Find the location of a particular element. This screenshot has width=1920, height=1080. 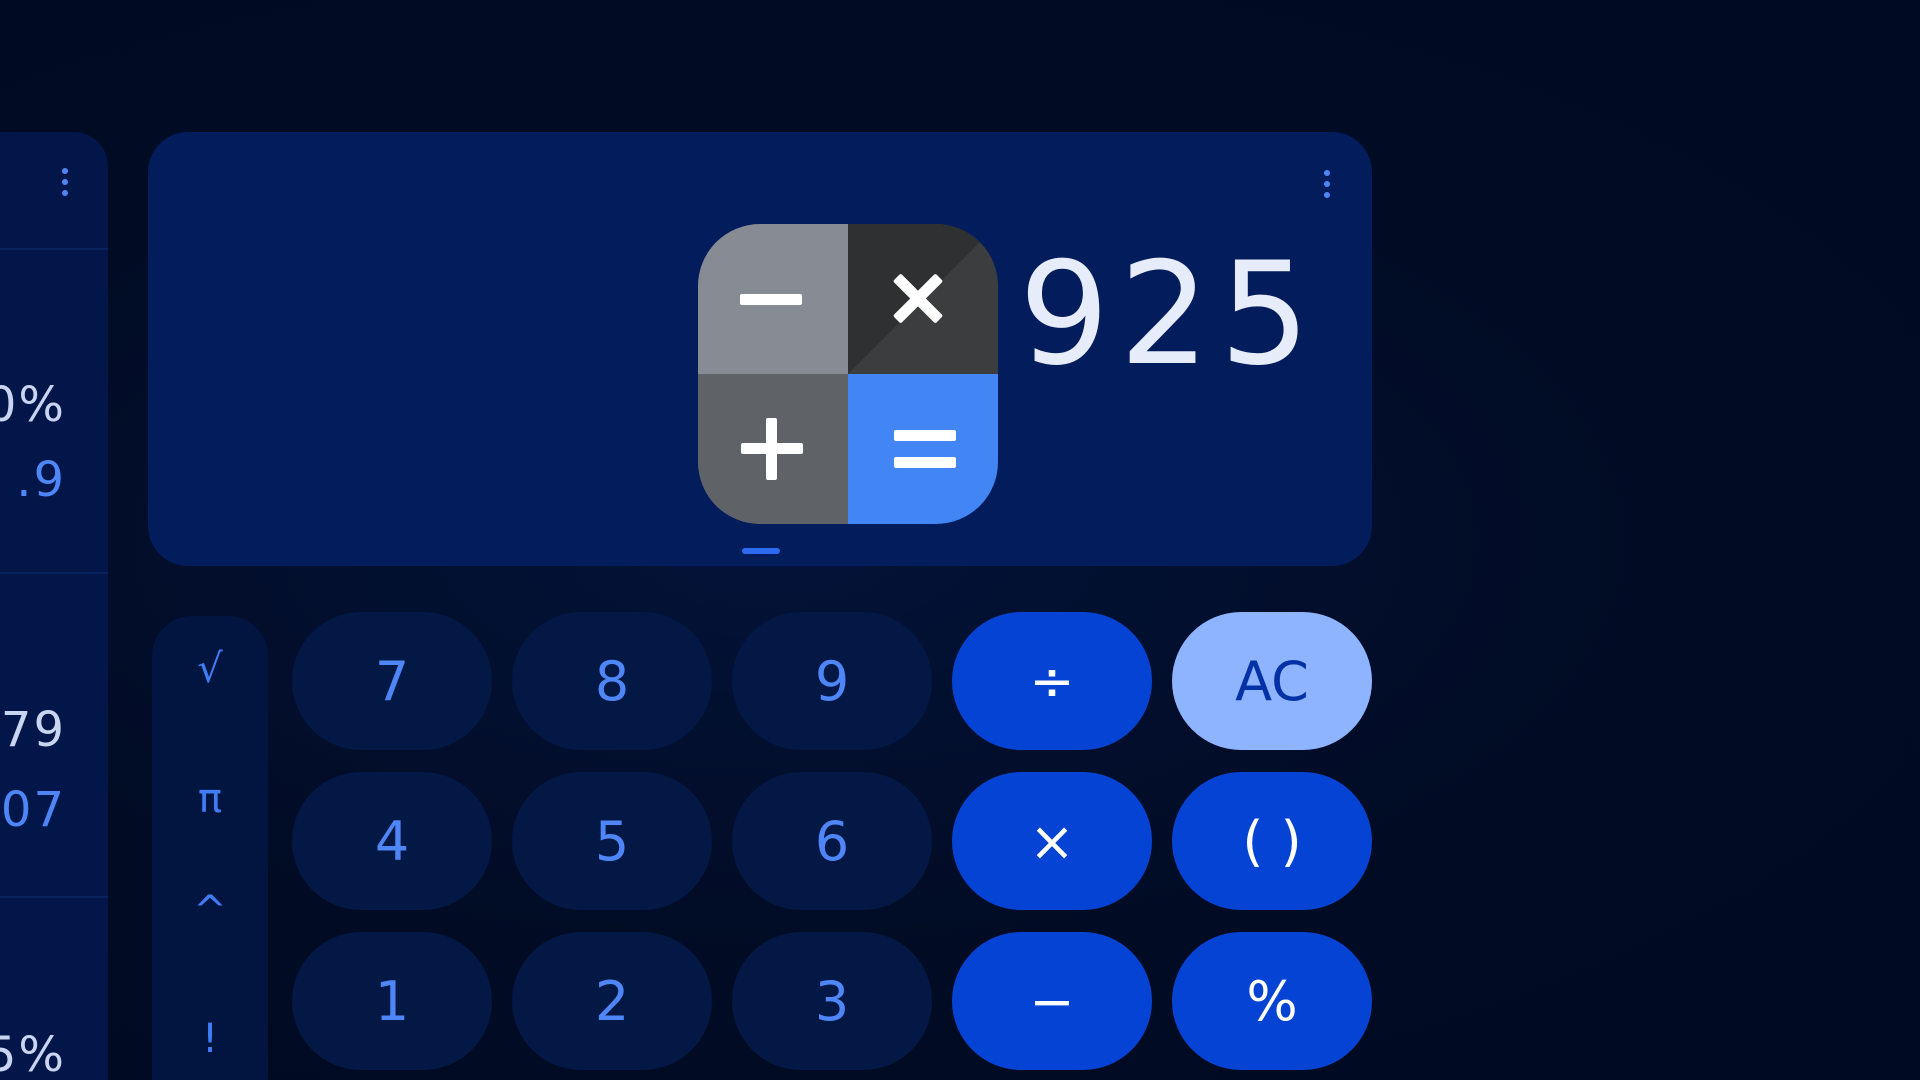

history-result: 07 is located at coordinates (33, 810).